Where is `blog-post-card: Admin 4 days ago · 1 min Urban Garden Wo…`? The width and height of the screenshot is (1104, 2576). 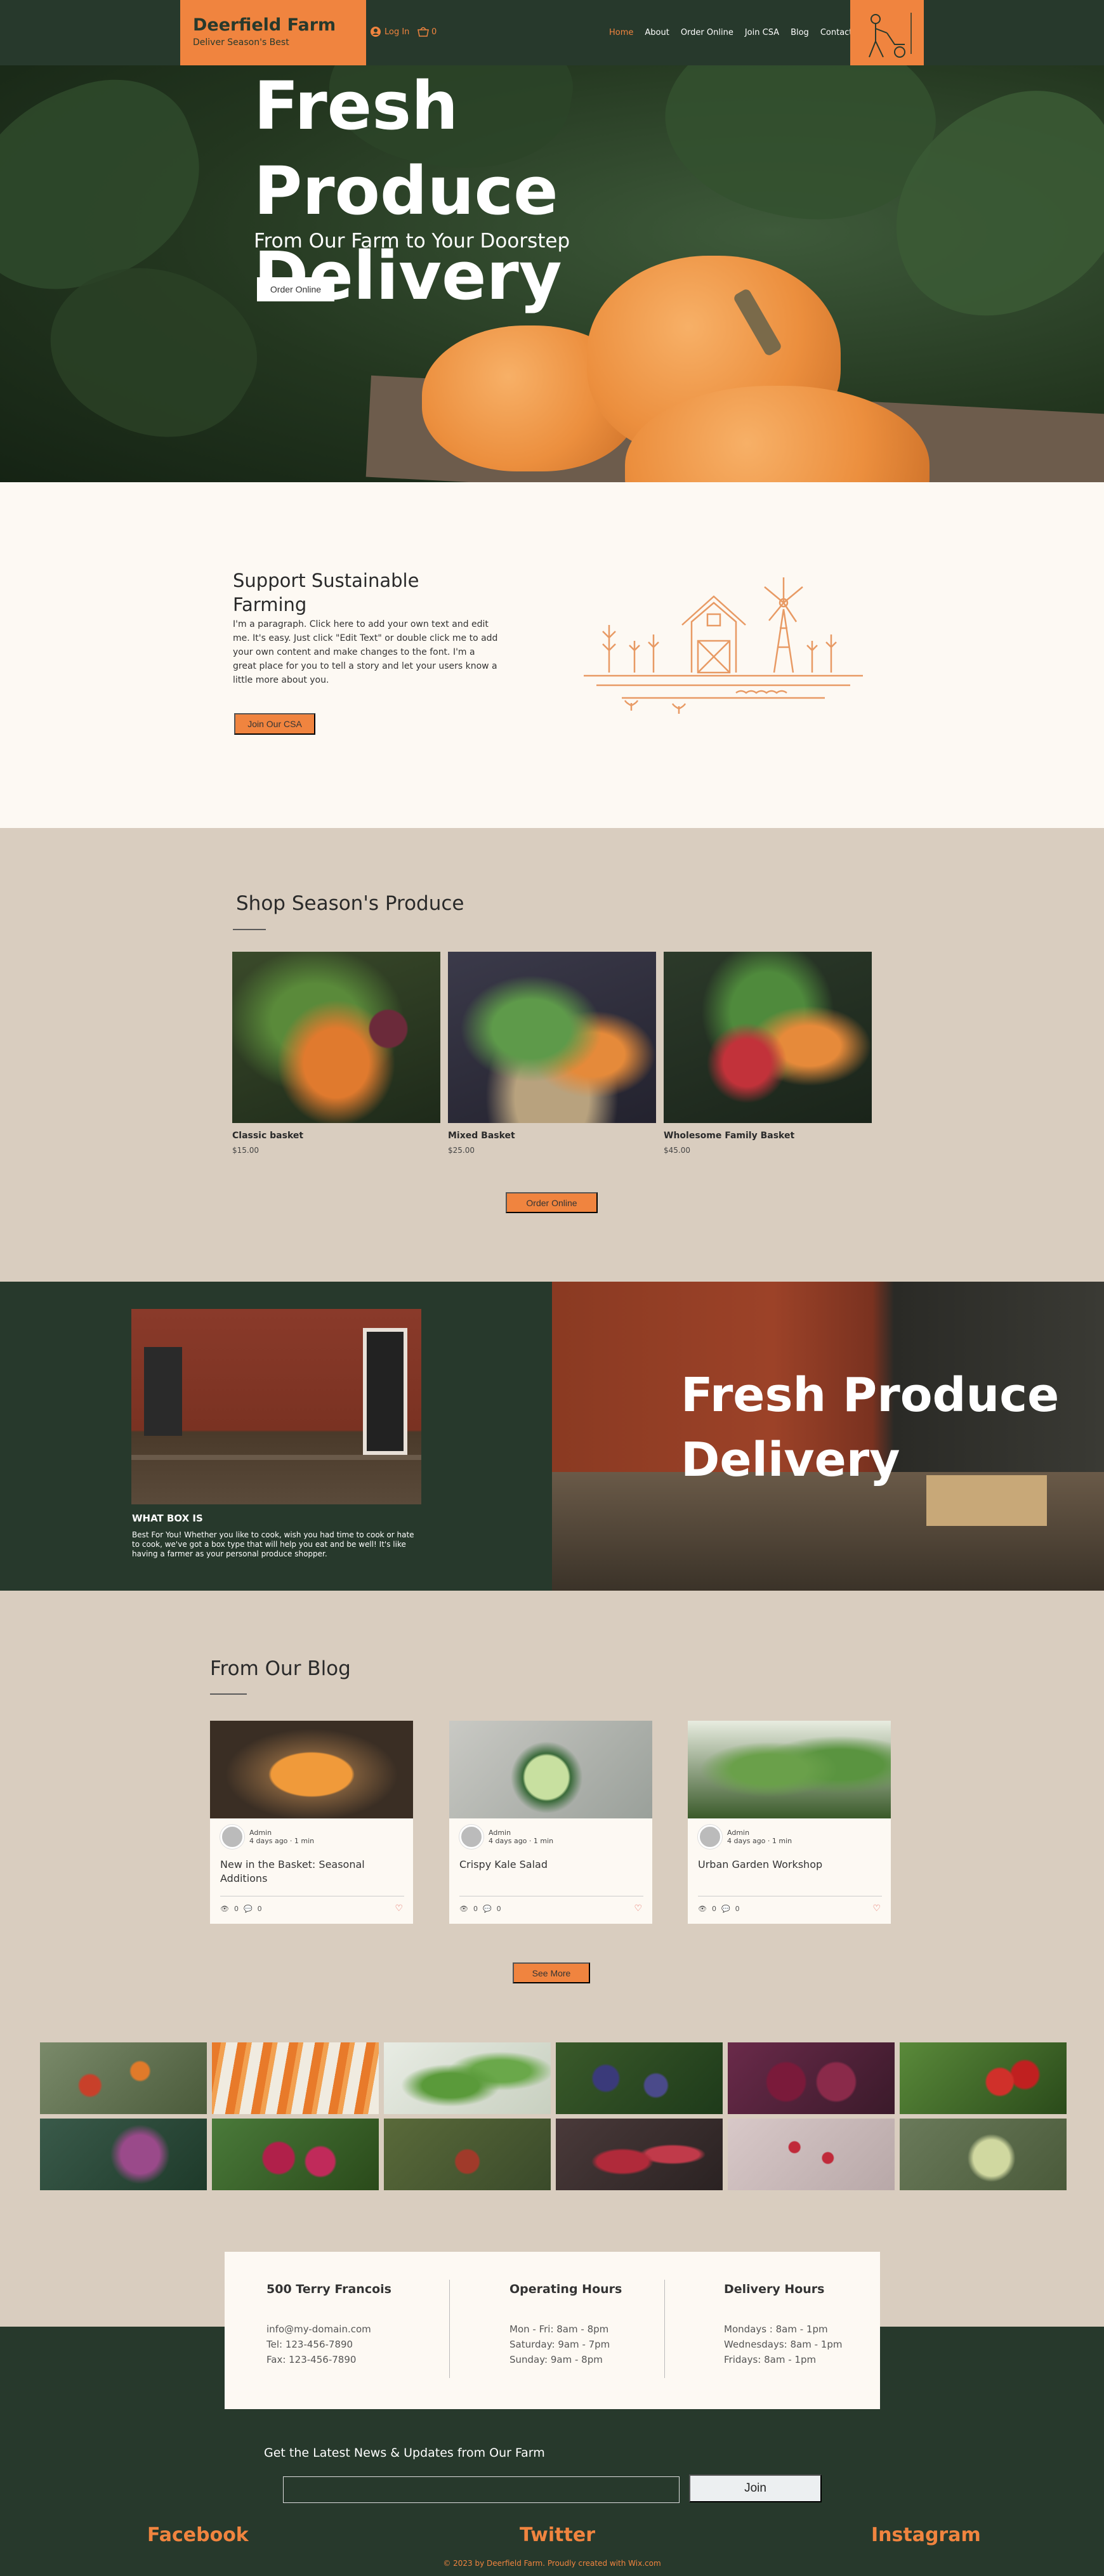
blog-post-card: Admin 4 days ago · 1 min Urban Garden Wo… is located at coordinates (789, 1822).